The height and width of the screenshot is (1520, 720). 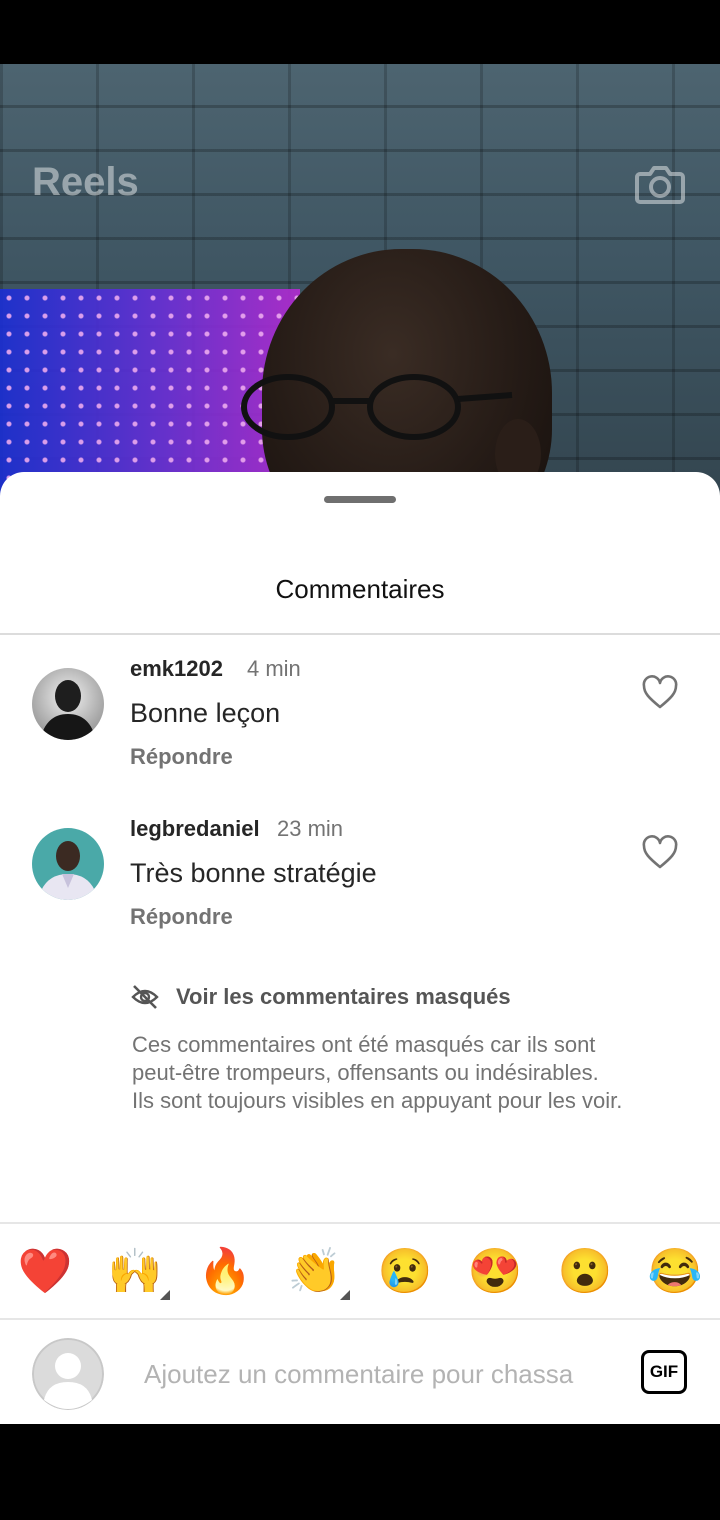 I want to click on comment-username: legbredaniel, so click(x=195, y=829).